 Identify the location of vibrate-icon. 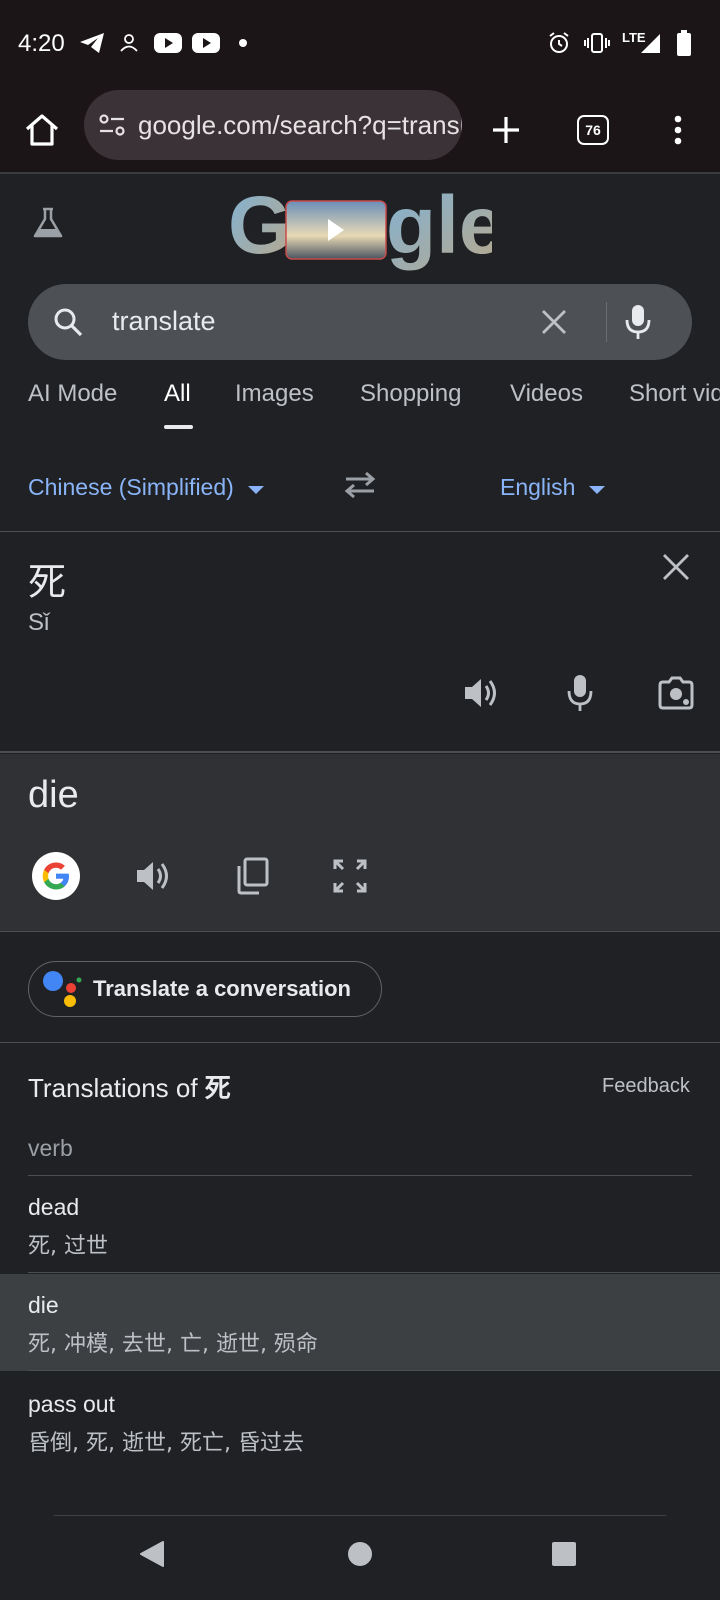
(597, 43).